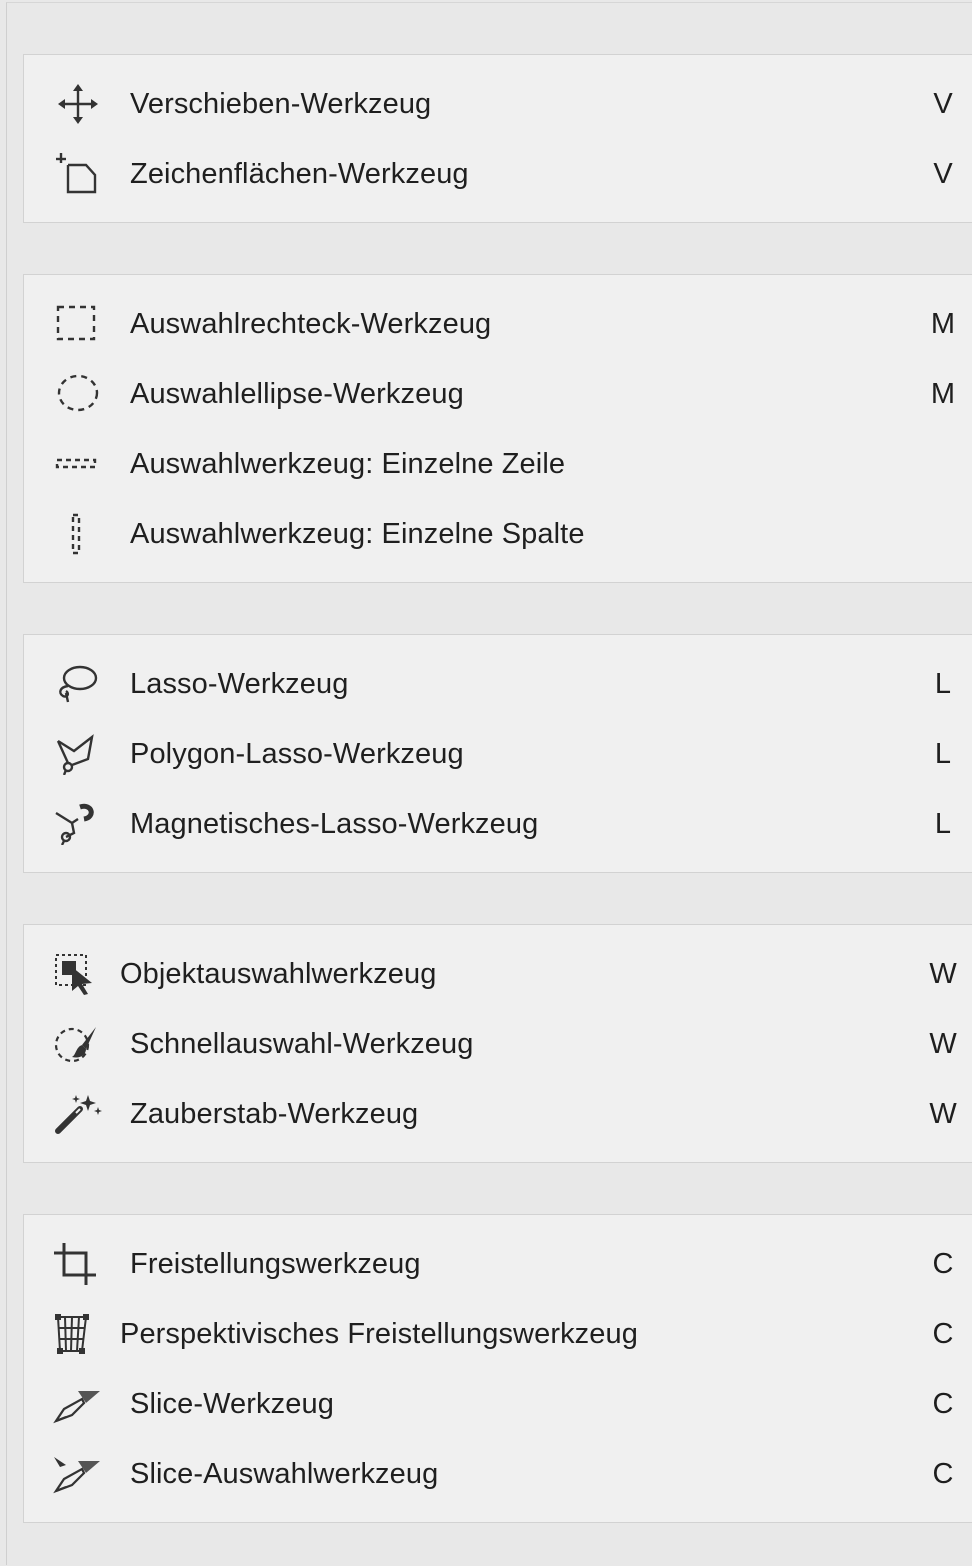 This screenshot has width=972, height=1566. What do you see at coordinates (311, 324) in the screenshot?
I see `menu-item-label: Auswahlrechteck-Werkzeug` at bounding box center [311, 324].